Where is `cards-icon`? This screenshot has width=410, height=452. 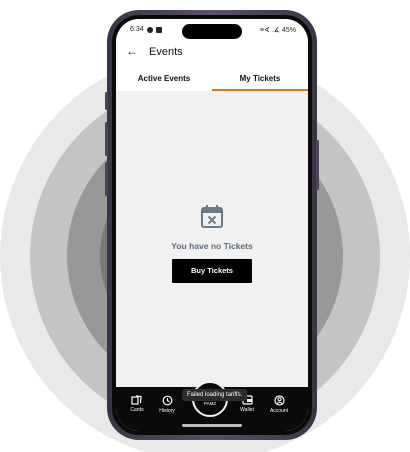
cards-icon is located at coordinates (136, 400).